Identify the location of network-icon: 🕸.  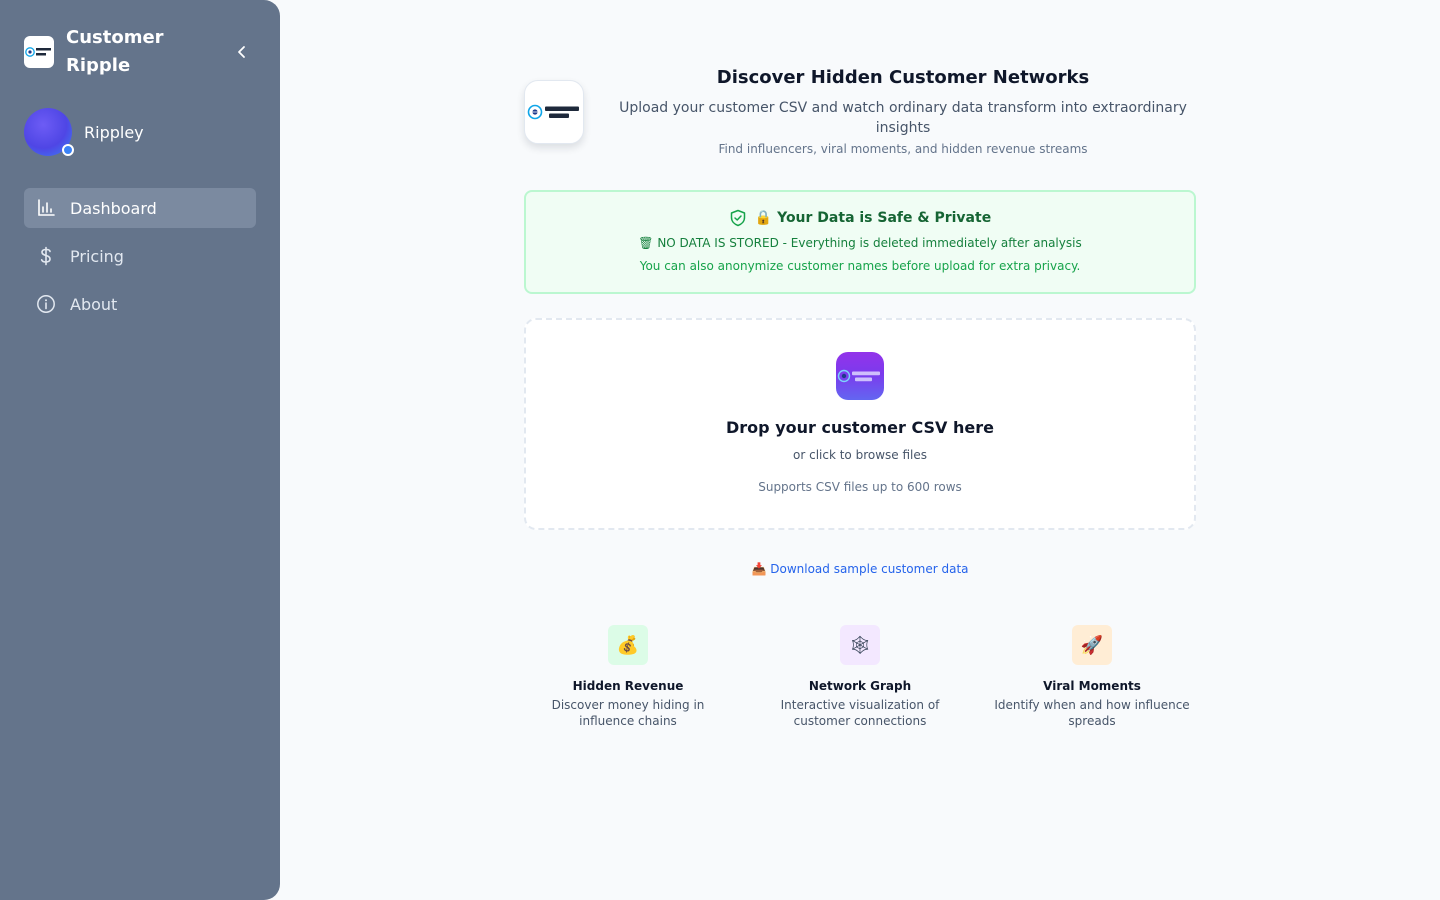
(860, 645).